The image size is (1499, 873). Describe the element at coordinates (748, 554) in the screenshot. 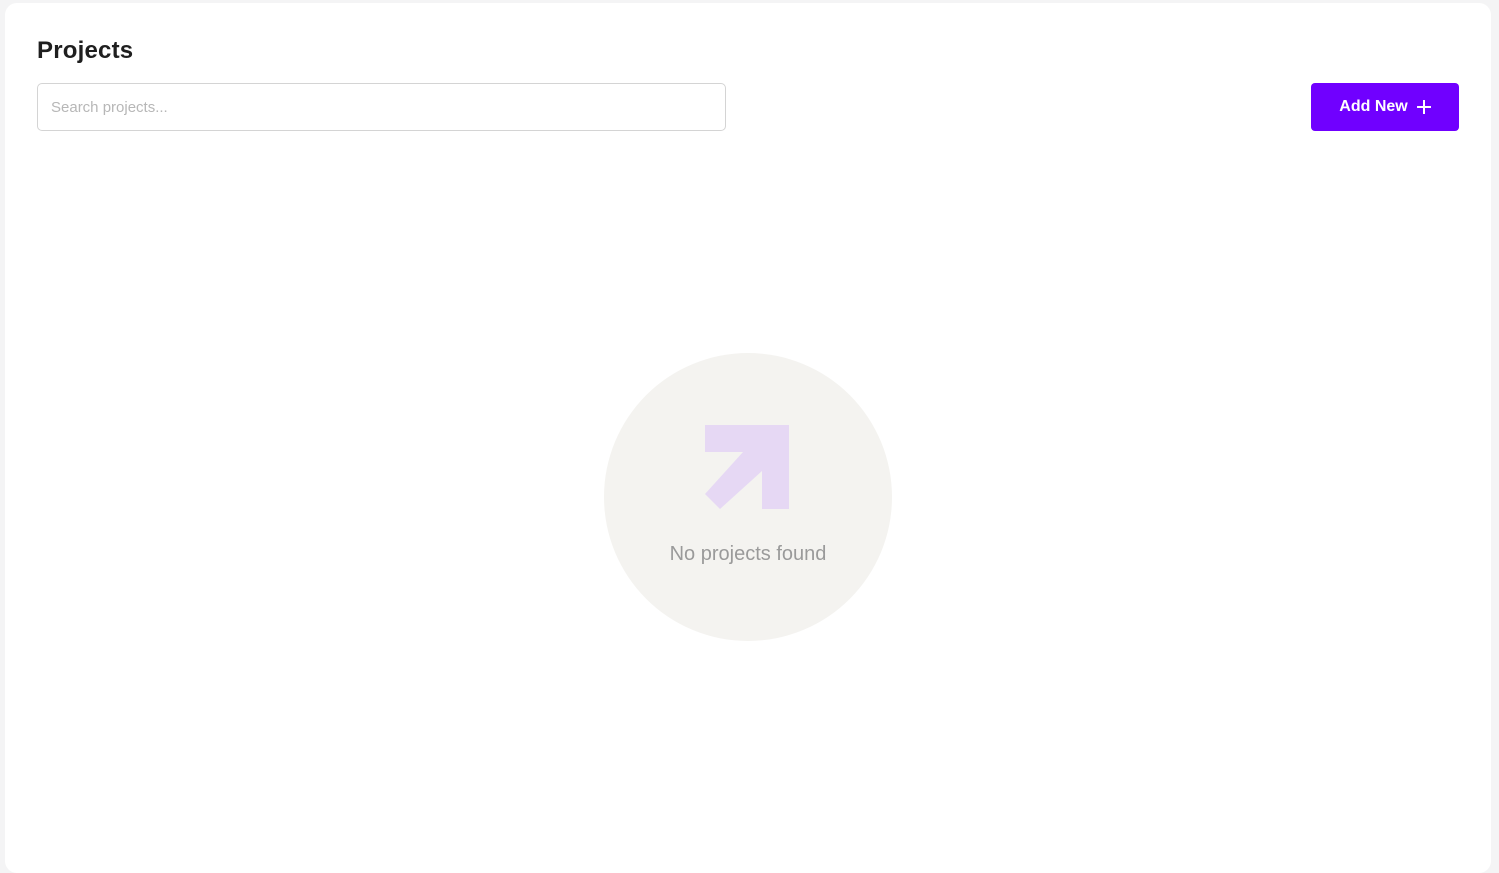

I see `empty-state-message: No projects found` at that location.